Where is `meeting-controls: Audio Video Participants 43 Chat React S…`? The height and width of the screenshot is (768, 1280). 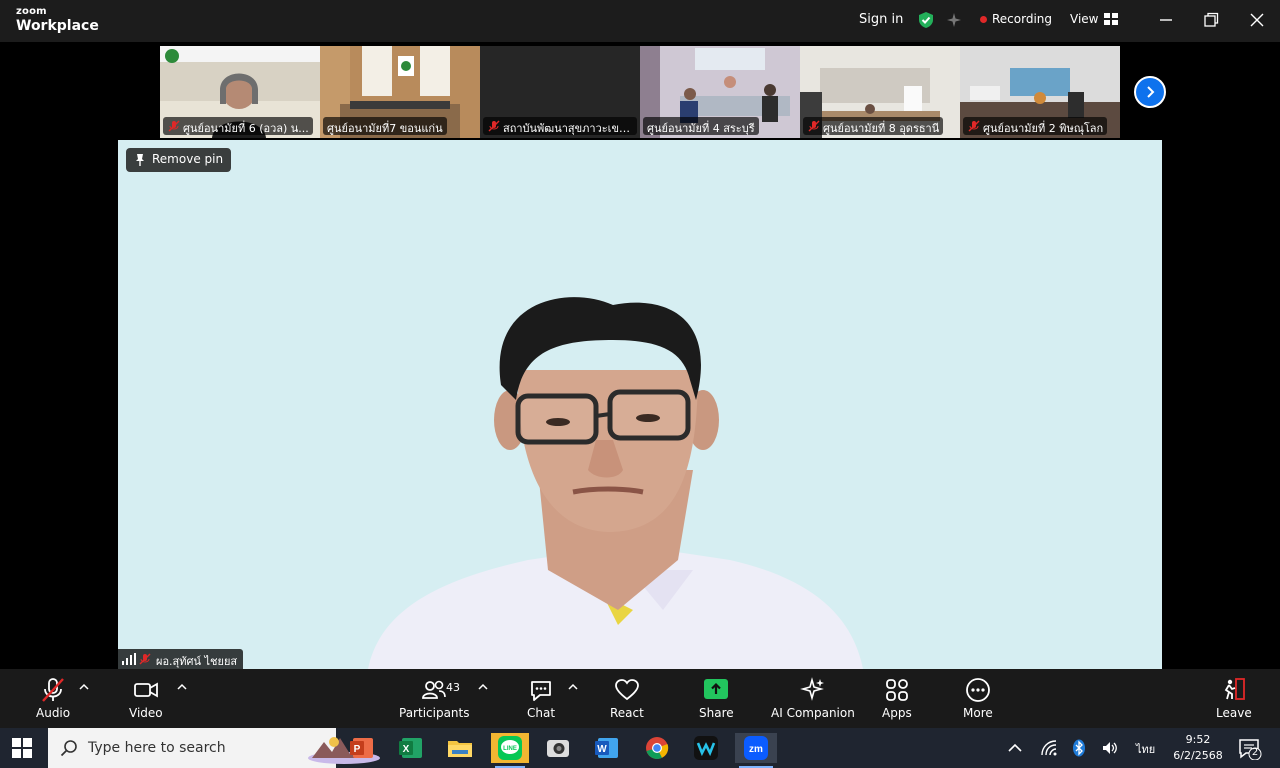
meeting-controls: Audio Video Participants 43 Chat React S… is located at coordinates (640, 698).